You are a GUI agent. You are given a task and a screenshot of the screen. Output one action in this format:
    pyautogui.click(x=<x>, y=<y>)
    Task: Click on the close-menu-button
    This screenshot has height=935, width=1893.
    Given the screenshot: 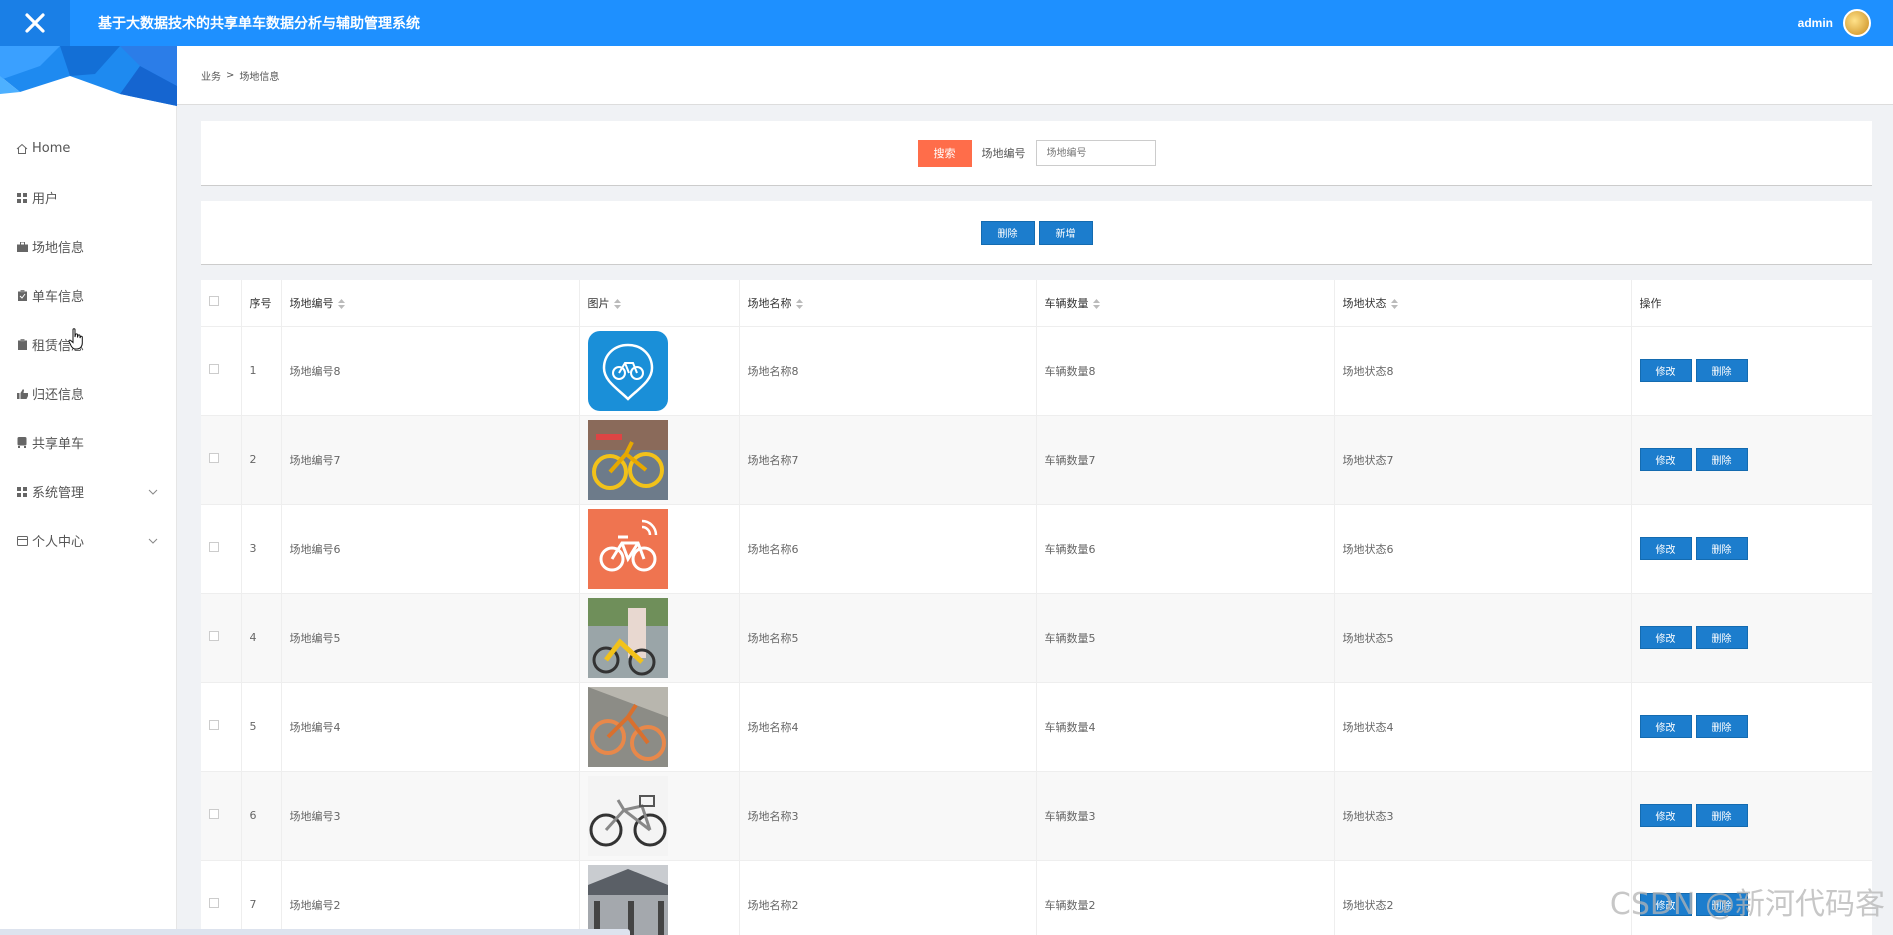 What is the action you would take?
    pyautogui.click(x=35, y=23)
    